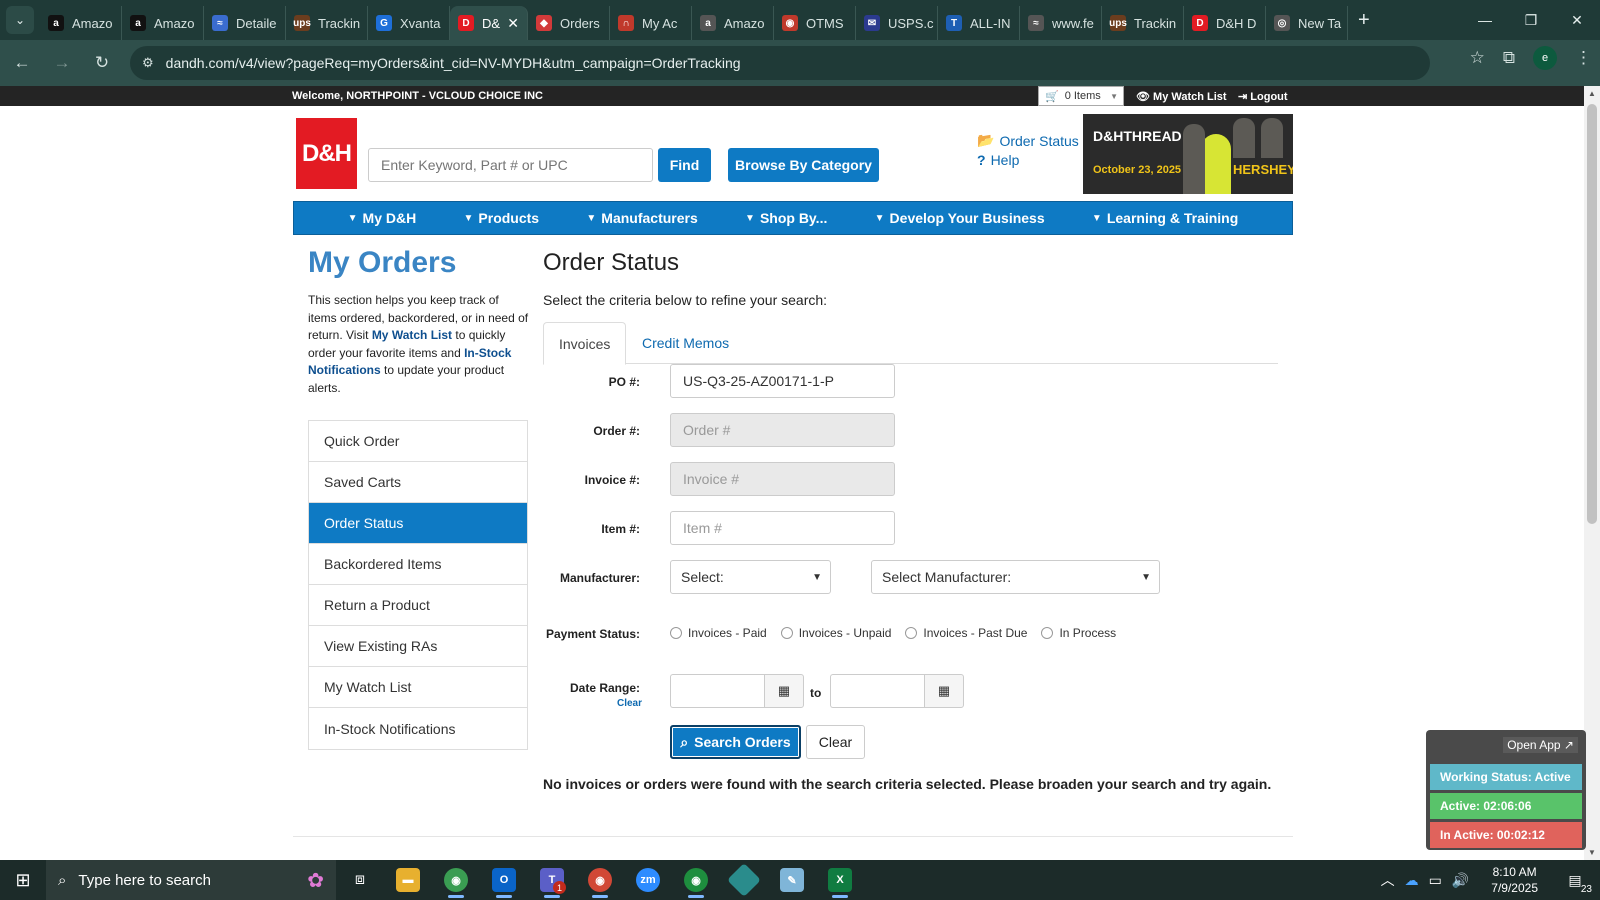 The image size is (1600, 900). What do you see at coordinates (1545, 58) in the screenshot?
I see `profile-avatar: e` at bounding box center [1545, 58].